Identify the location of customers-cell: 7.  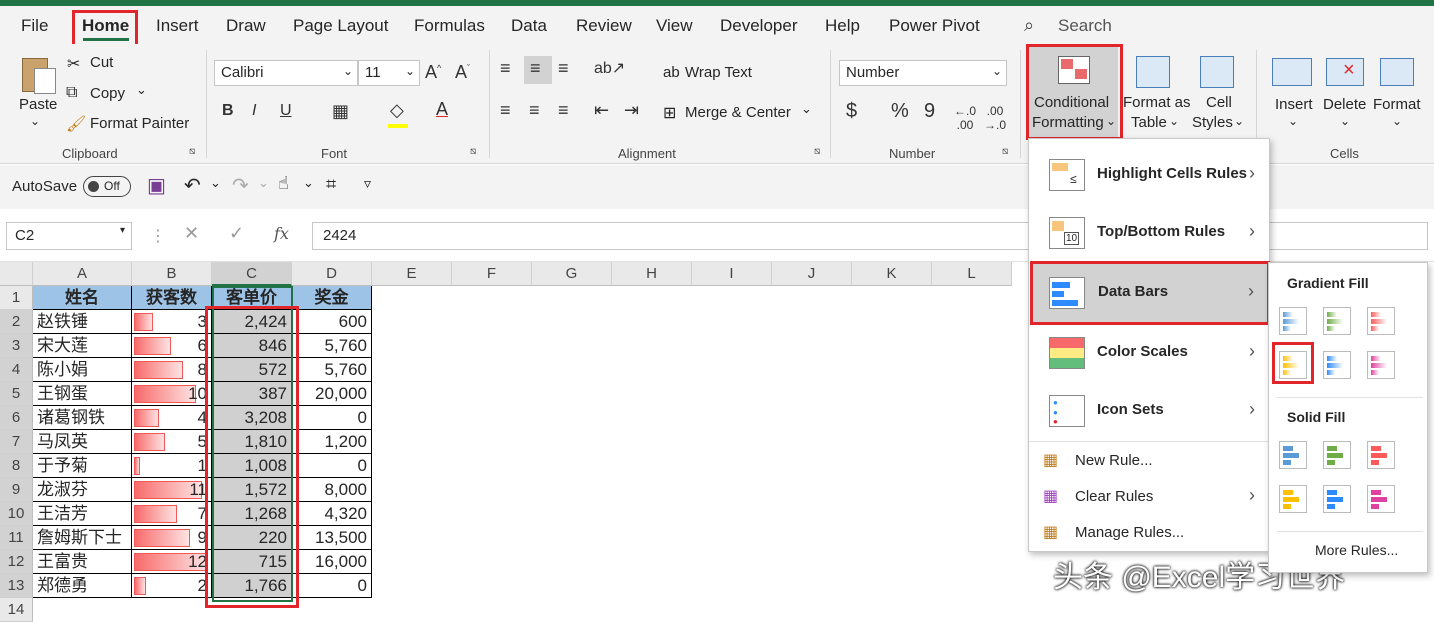
(172, 514).